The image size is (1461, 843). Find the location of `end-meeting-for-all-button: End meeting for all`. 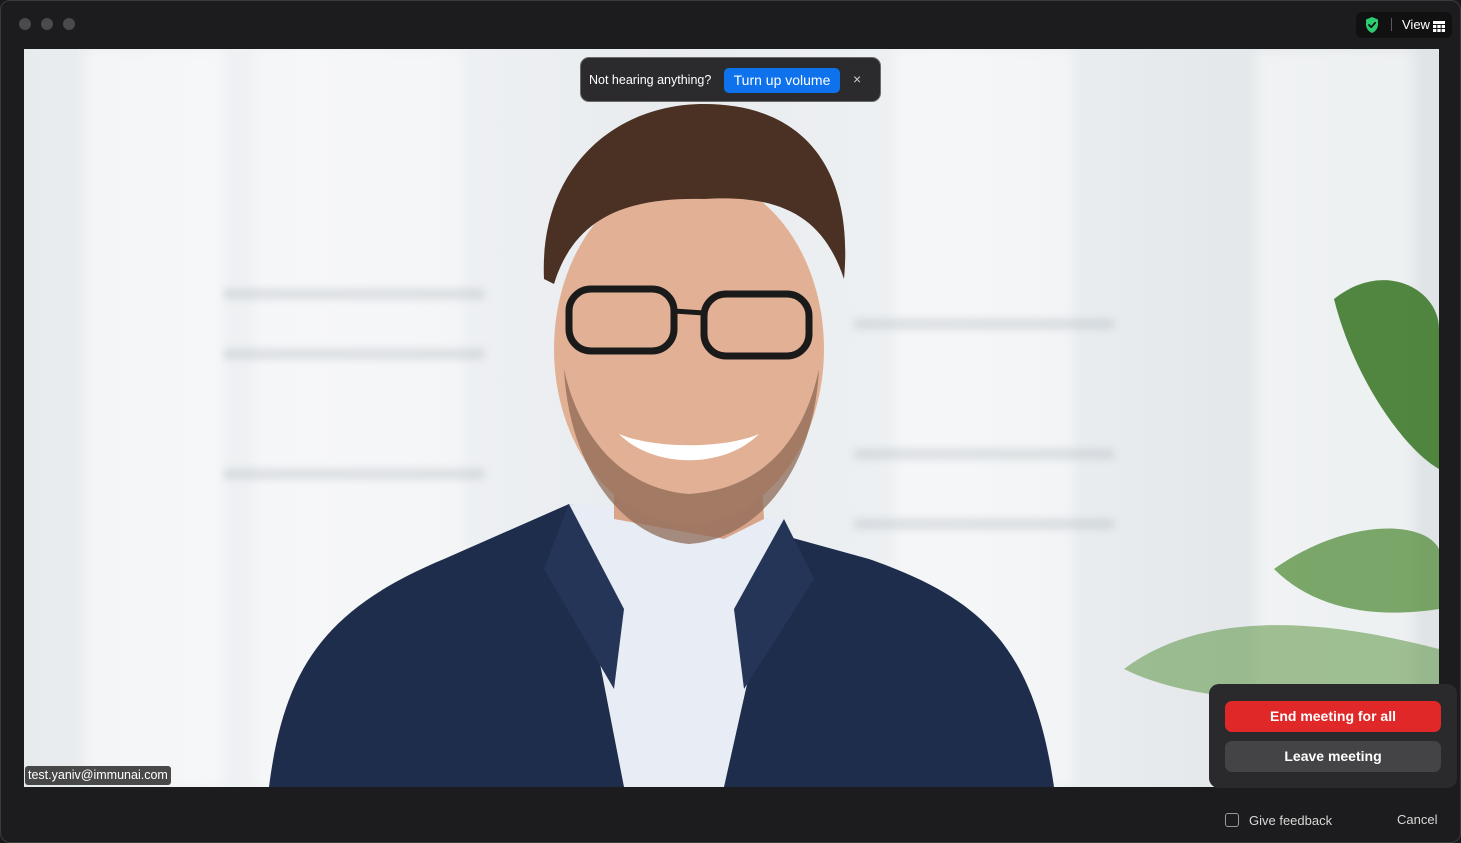

end-meeting-for-all-button: End meeting for all is located at coordinates (1333, 716).